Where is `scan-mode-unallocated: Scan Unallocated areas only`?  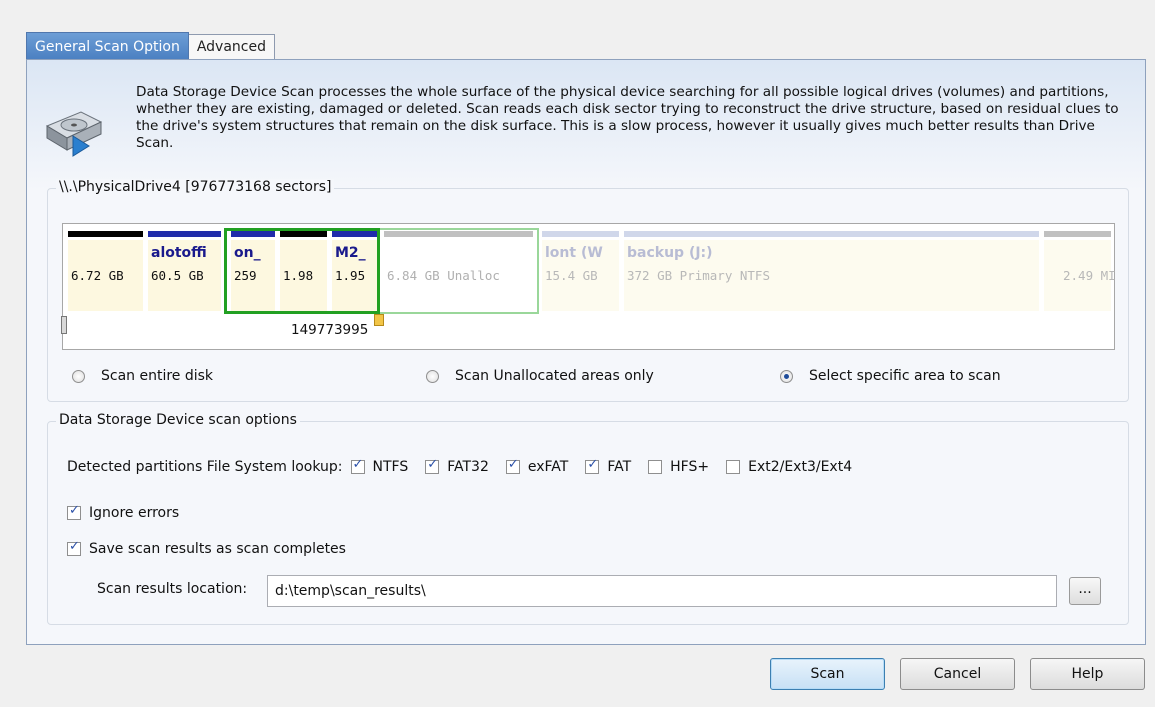 scan-mode-unallocated: Scan Unallocated areas only is located at coordinates (540, 376).